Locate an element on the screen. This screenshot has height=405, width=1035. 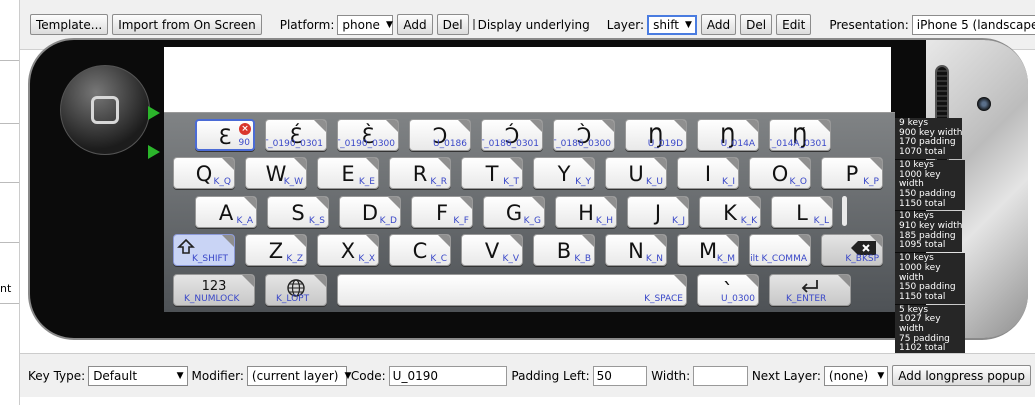
row-stats-line: 1070 total is located at coordinates (922, 152).